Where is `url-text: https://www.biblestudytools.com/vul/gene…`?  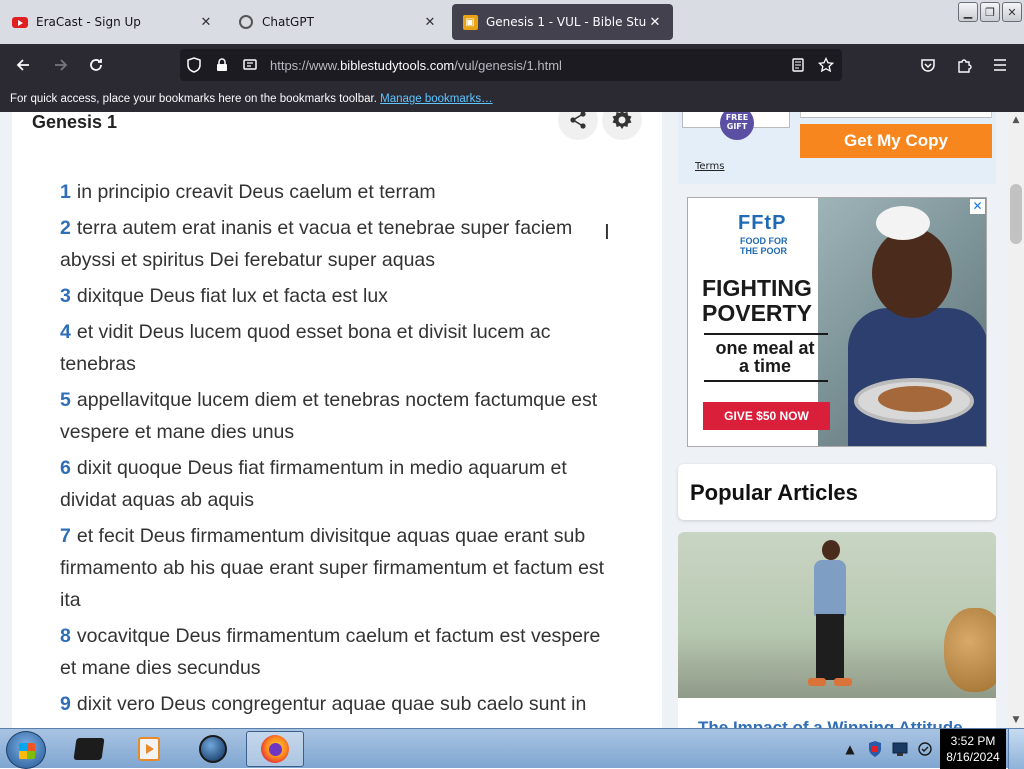
url-text: https://www.biblestudytools.com/vul/gene… is located at coordinates (416, 65).